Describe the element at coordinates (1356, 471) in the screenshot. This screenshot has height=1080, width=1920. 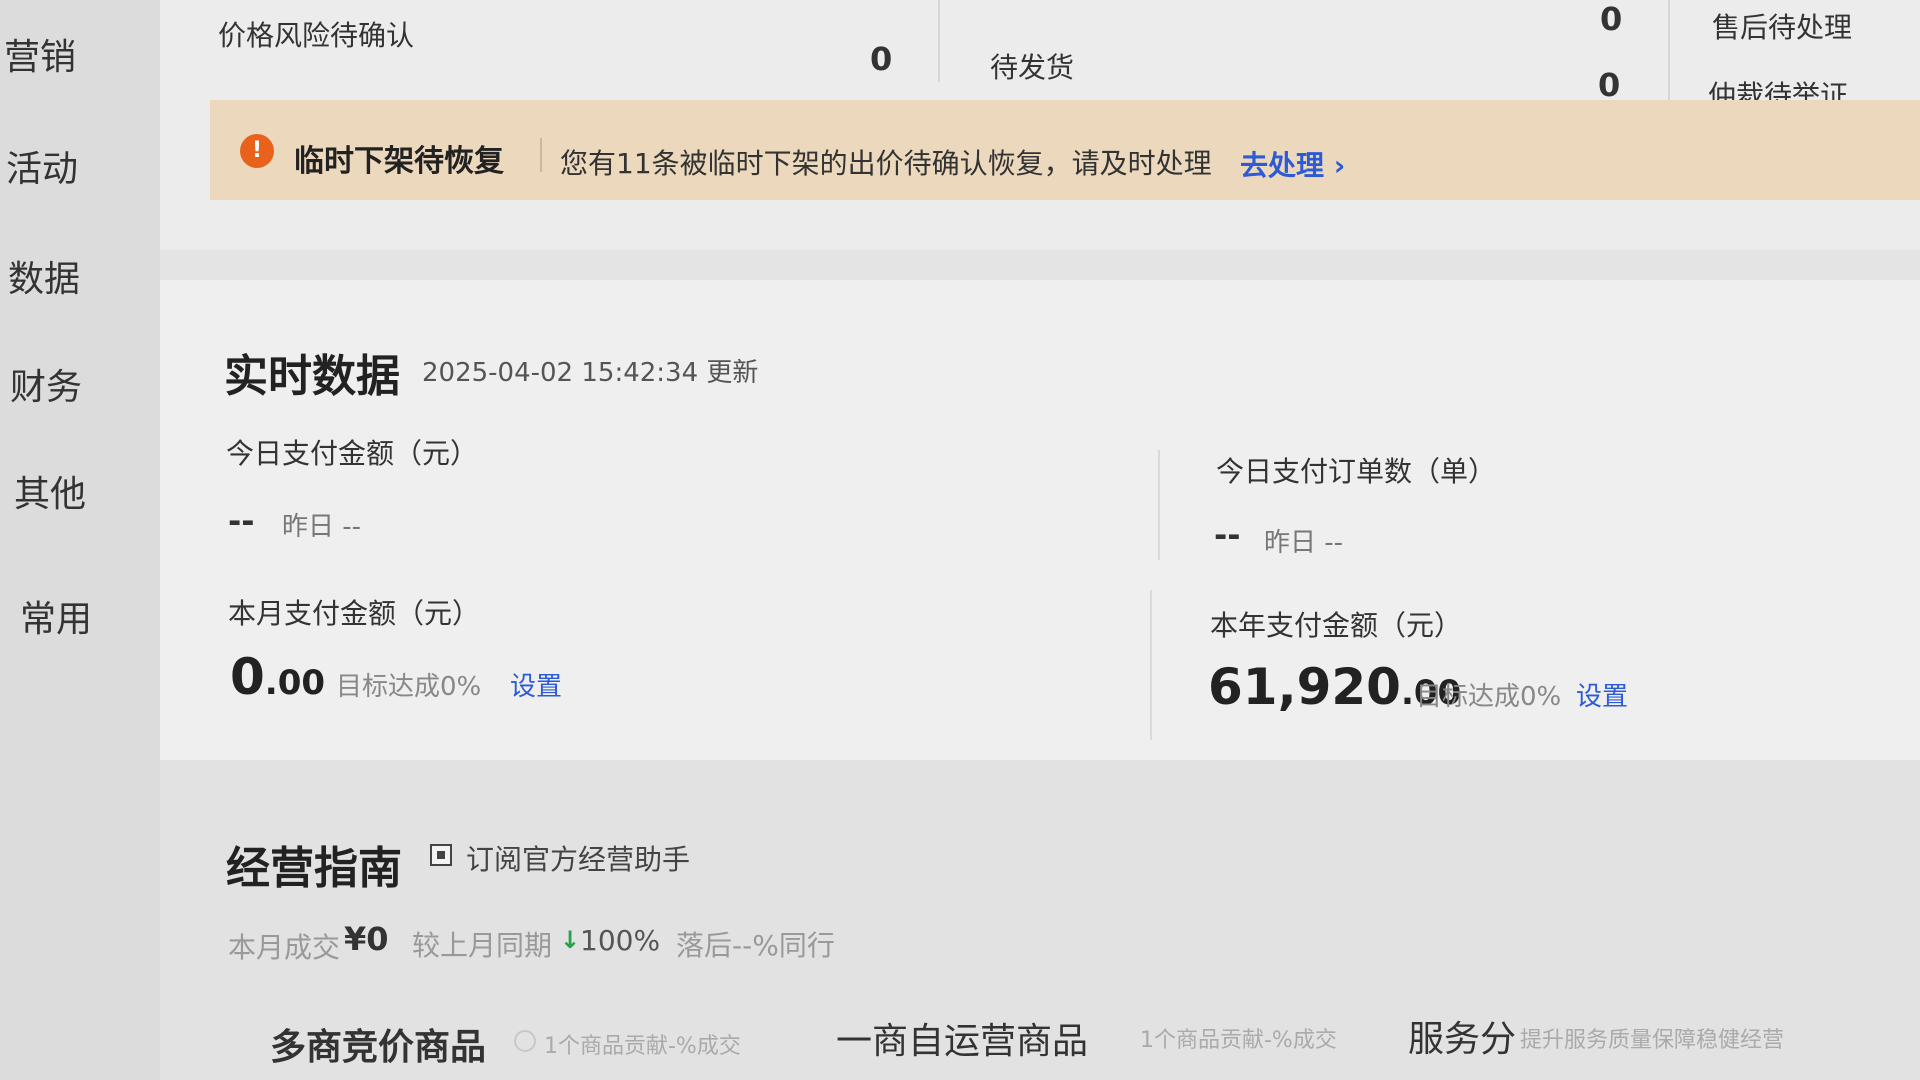
I see `today-orders-label: 今日支付订单数（单）` at that location.